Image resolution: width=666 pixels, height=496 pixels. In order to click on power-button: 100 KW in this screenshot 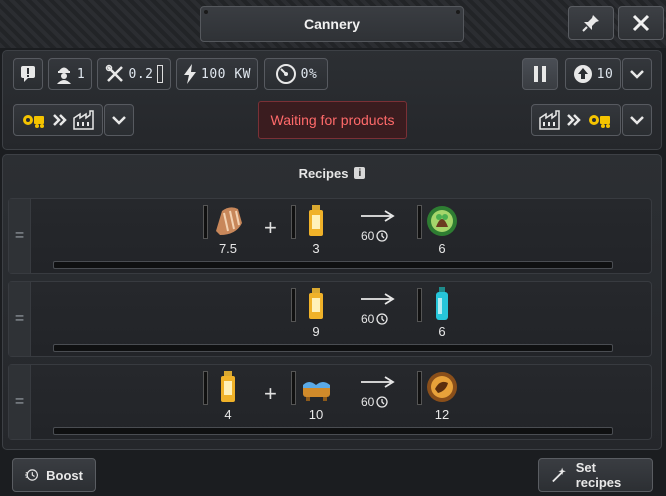, I will do `click(217, 74)`.